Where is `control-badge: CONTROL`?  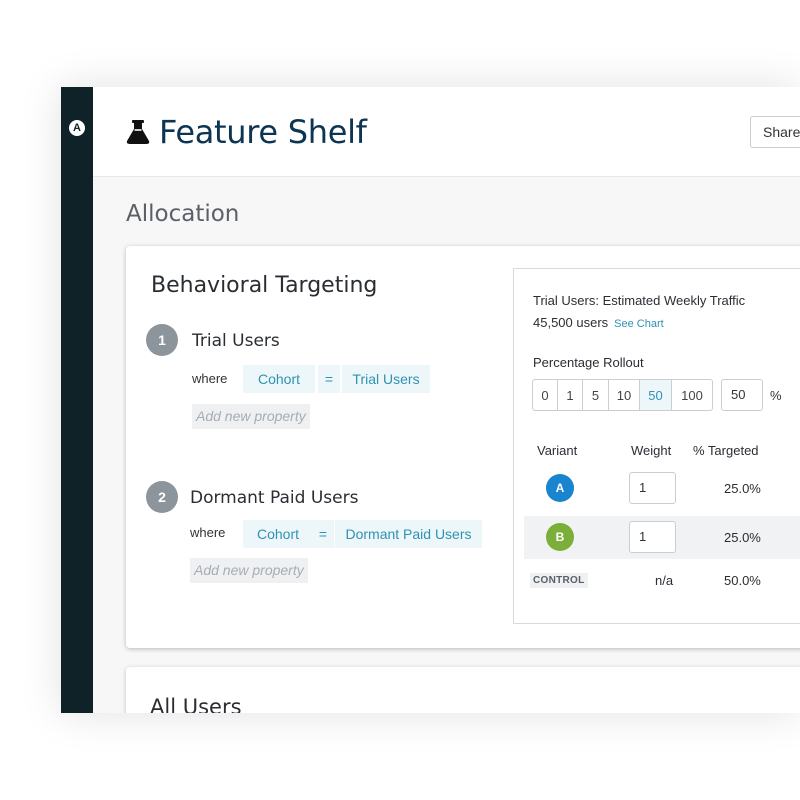
control-badge: CONTROL is located at coordinates (559, 580).